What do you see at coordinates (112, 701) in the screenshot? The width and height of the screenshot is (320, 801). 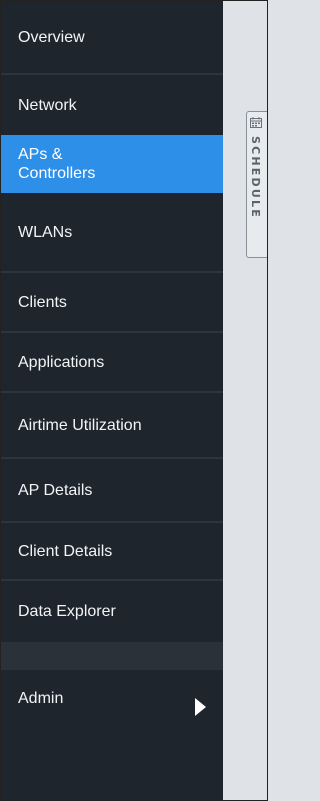 I see `sidebar-item-admin: Admin` at bounding box center [112, 701].